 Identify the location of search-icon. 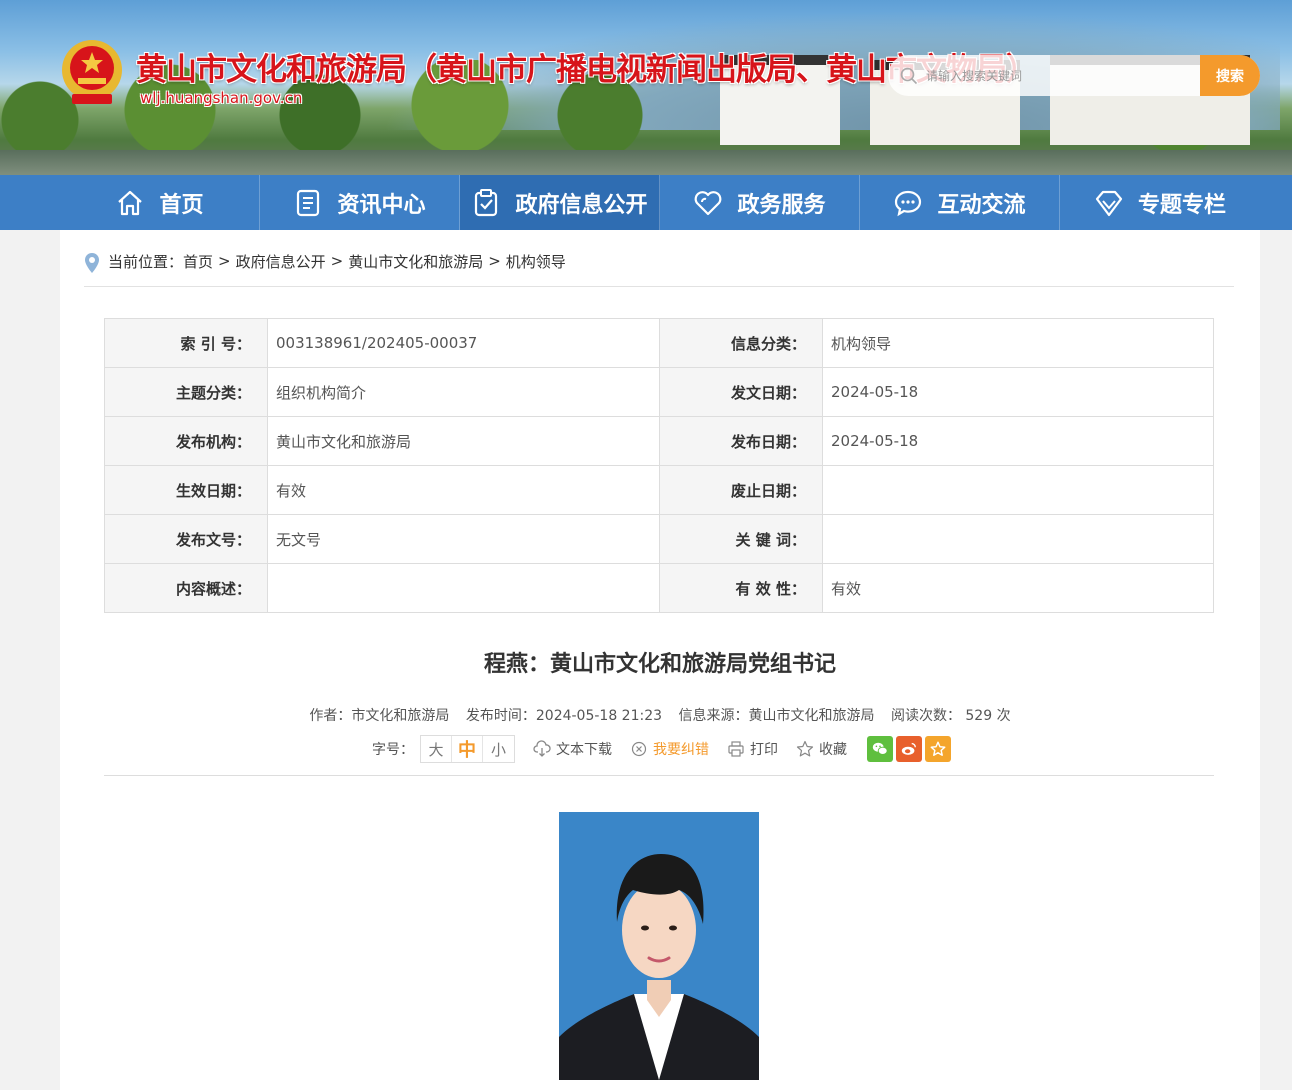
(909, 75).